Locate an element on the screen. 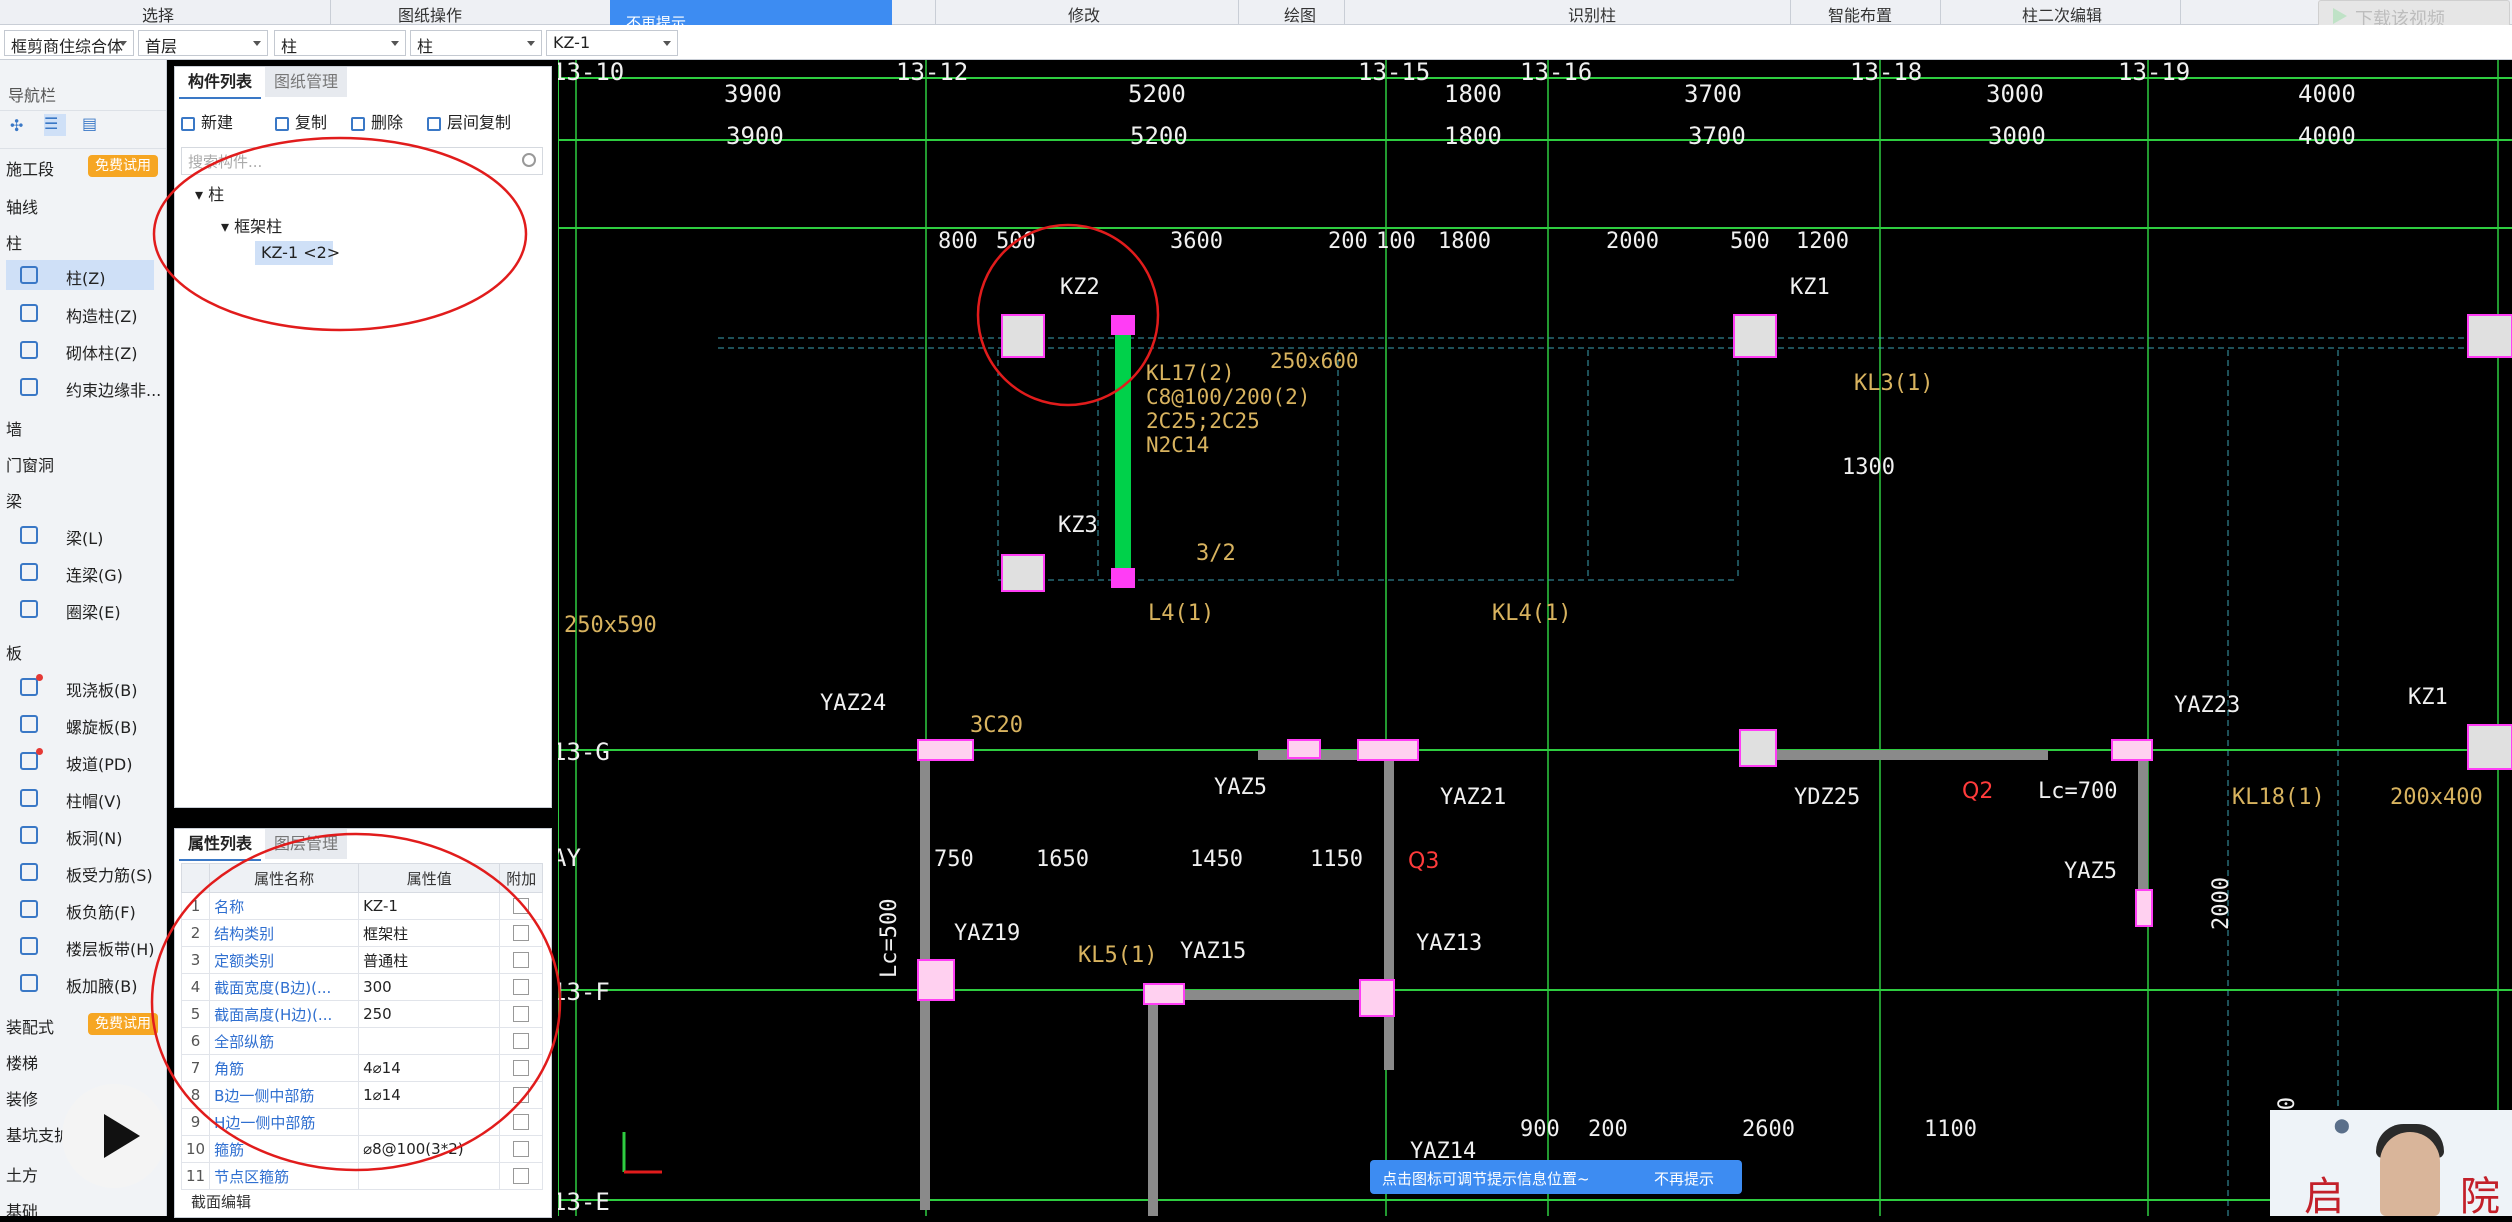 This screenshot has width=2512, height=1222. nav-cat-wall: 墙 is located at coordinates (14, 428).